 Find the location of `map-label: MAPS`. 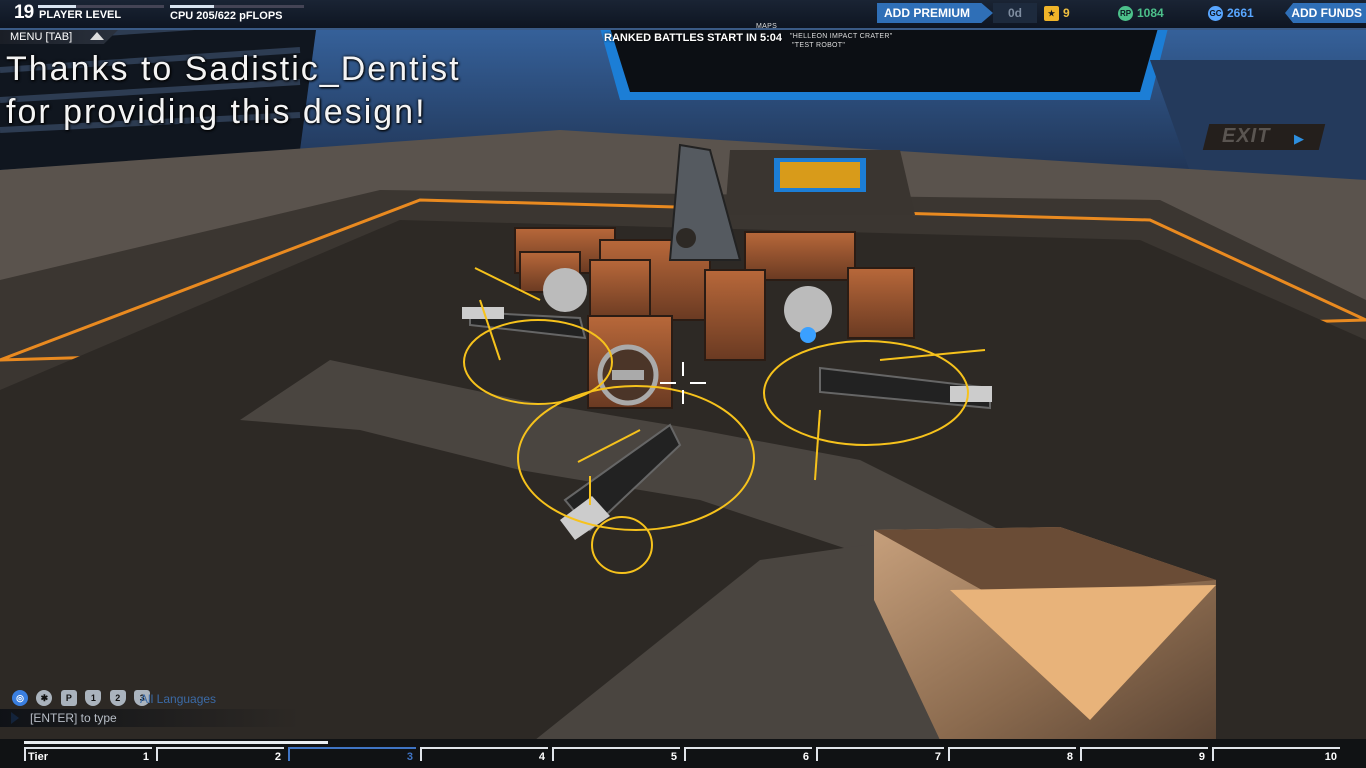

map-label: MAPS is located at coordinates (767, 26).